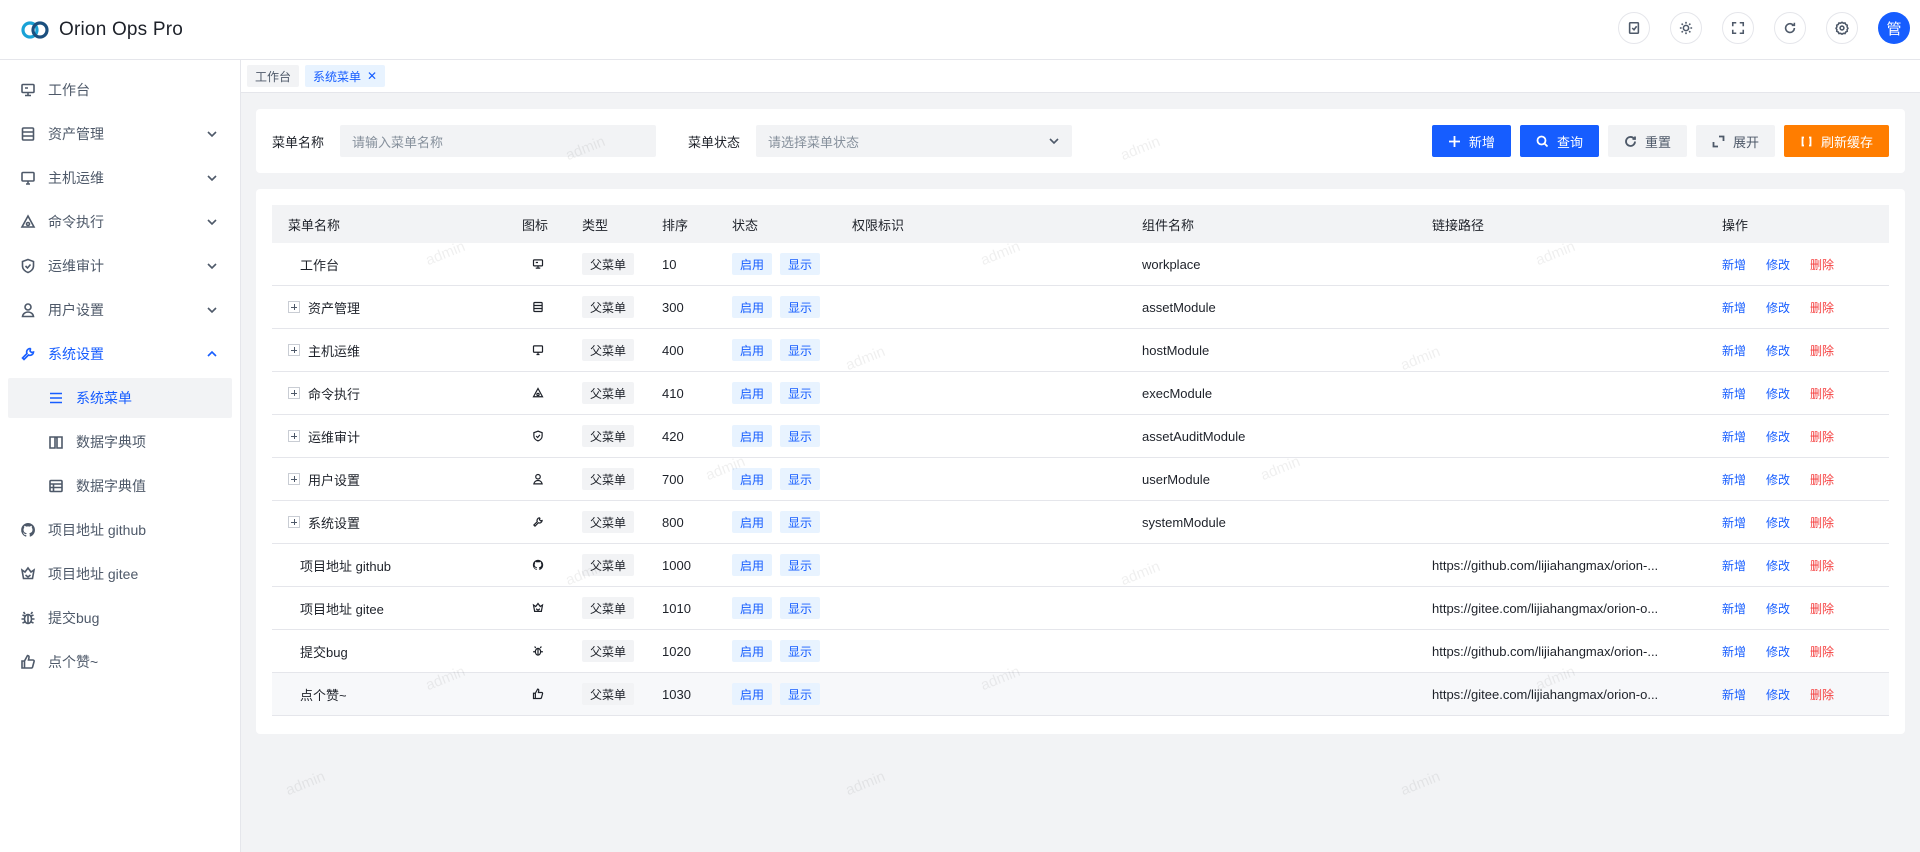 This screenshot has height=852, width=1920. Describe the element at coordinates (120, 662) in the screenshot. I see `sidebar-item-like: 点个赞~` at that location.